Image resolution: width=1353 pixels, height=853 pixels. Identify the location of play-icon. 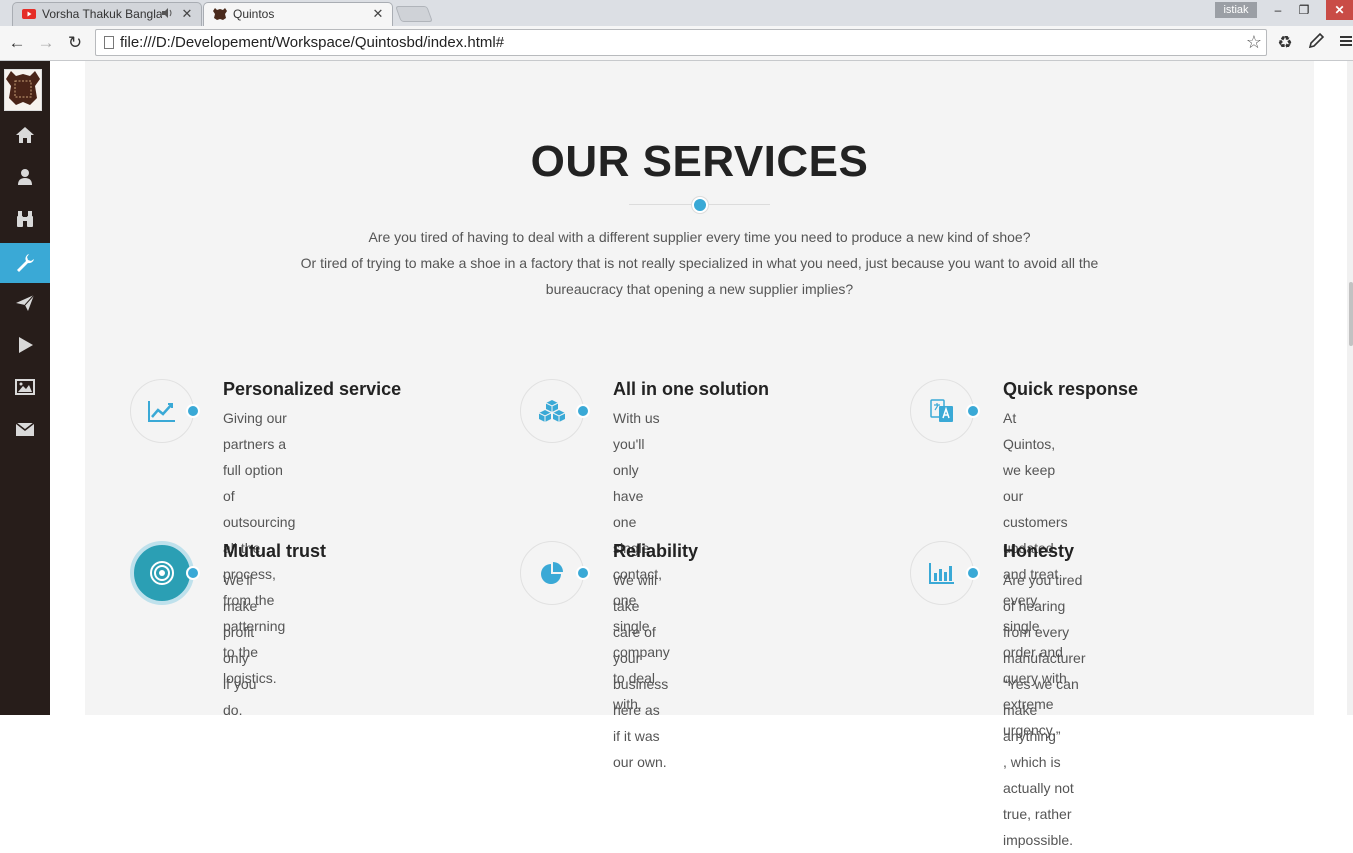
(26, 345).